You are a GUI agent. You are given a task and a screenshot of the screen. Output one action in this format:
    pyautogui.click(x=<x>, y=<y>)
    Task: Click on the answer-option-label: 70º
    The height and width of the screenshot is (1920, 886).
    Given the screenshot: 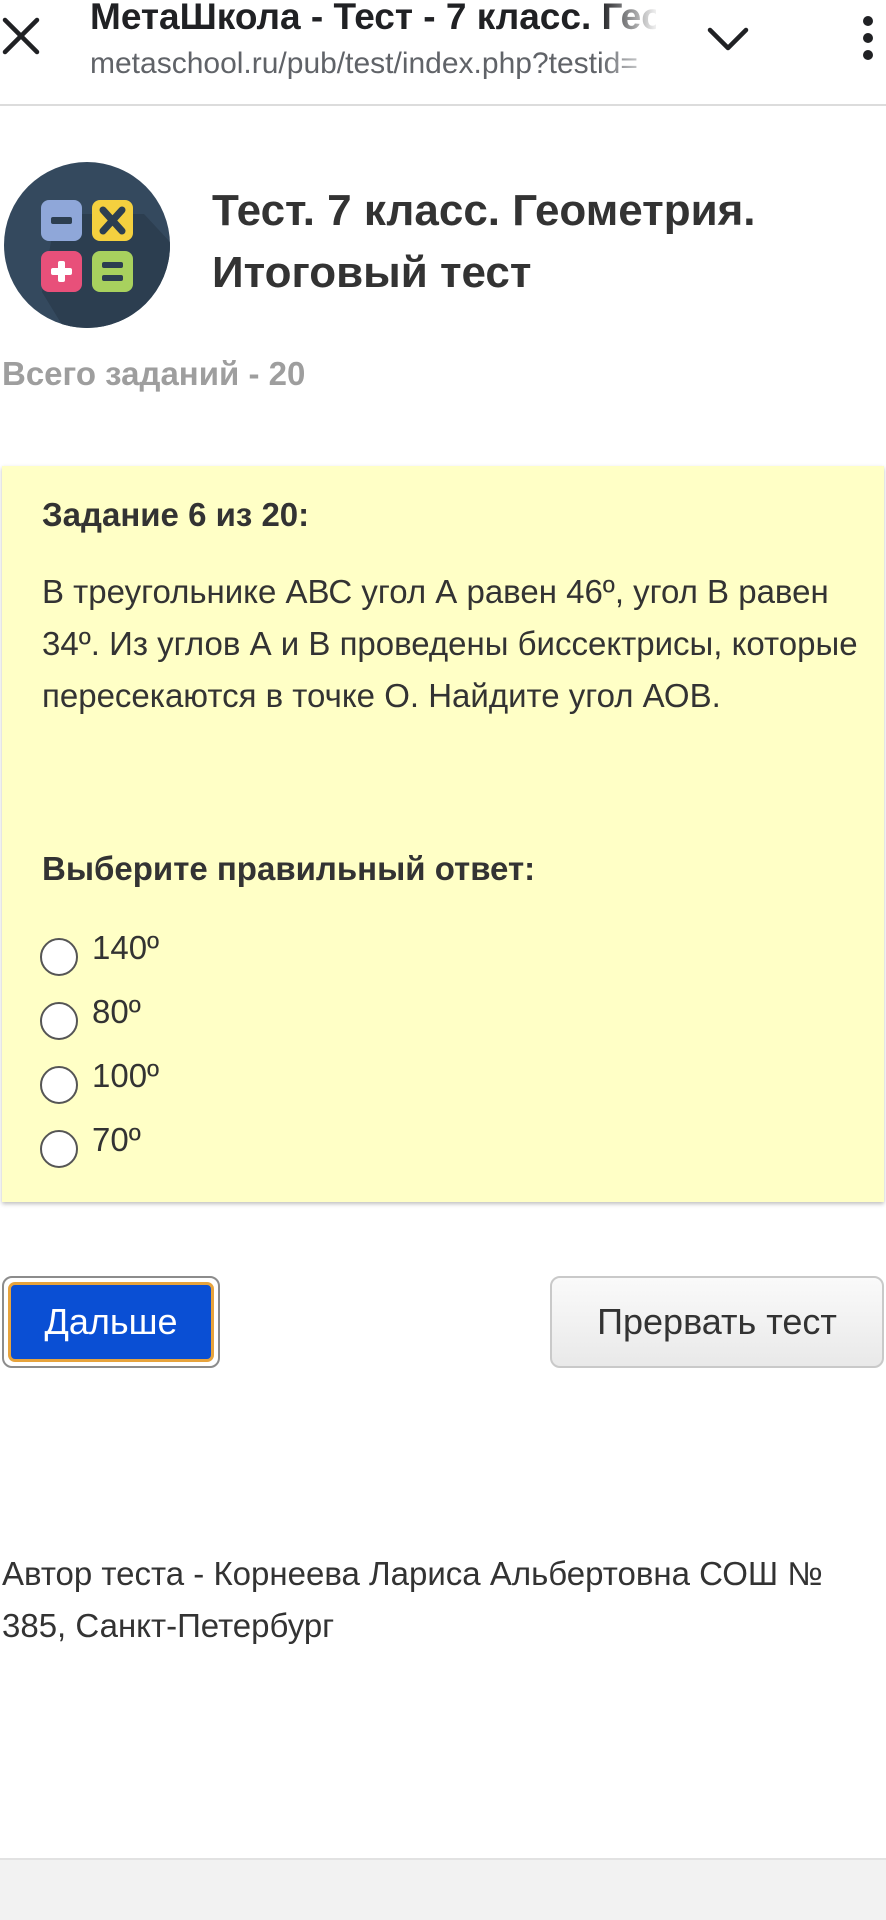 What is the action you would take?
    pyautogui.click(x=116, y=1139)
    